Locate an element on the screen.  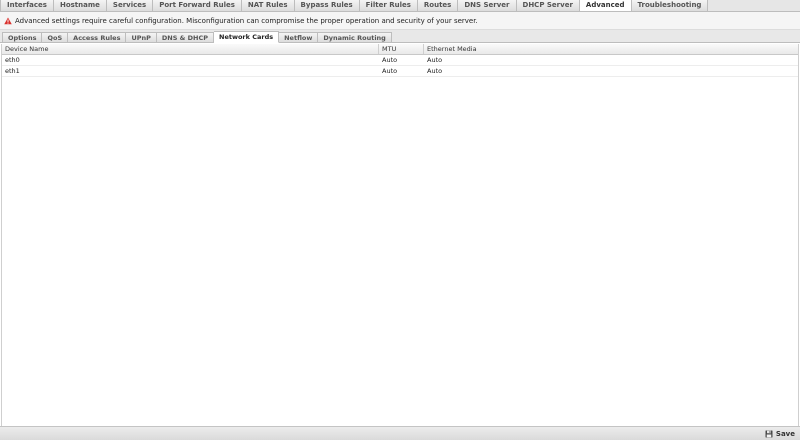
tab-nat-rules: NAT Rules is located at coordinates (268, 5).